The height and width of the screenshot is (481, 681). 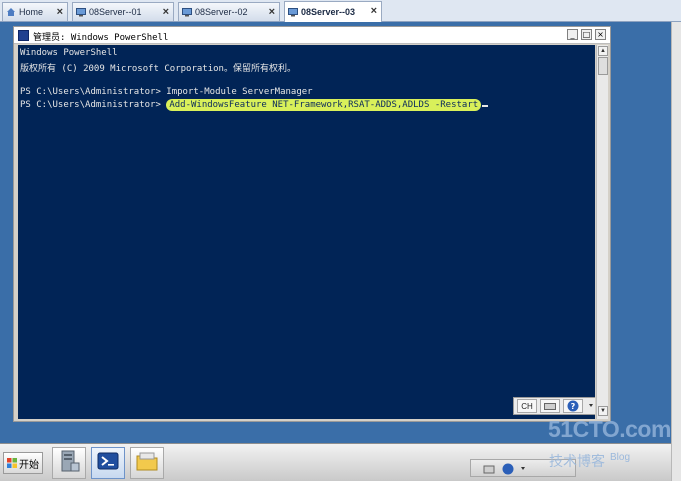 What do you see at coordinates (586, 34) in the screenshot?
I see `maximize-button: □` at bounding box center [586, 34].